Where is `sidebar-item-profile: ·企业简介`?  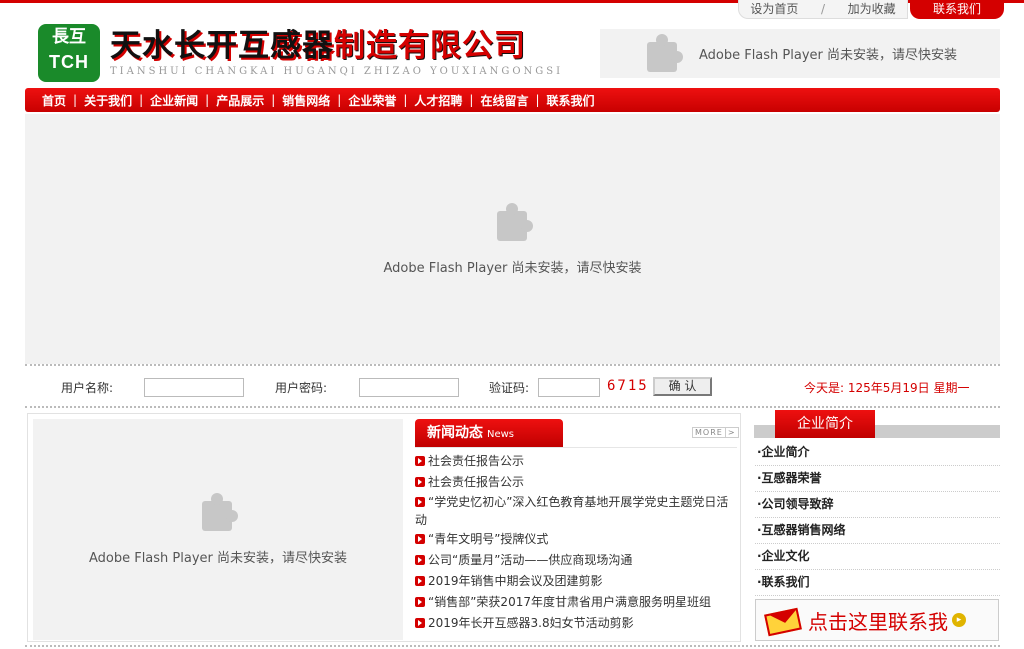 sidebar-item-profile: ·企业简介 is located at coordinates (877, 453).